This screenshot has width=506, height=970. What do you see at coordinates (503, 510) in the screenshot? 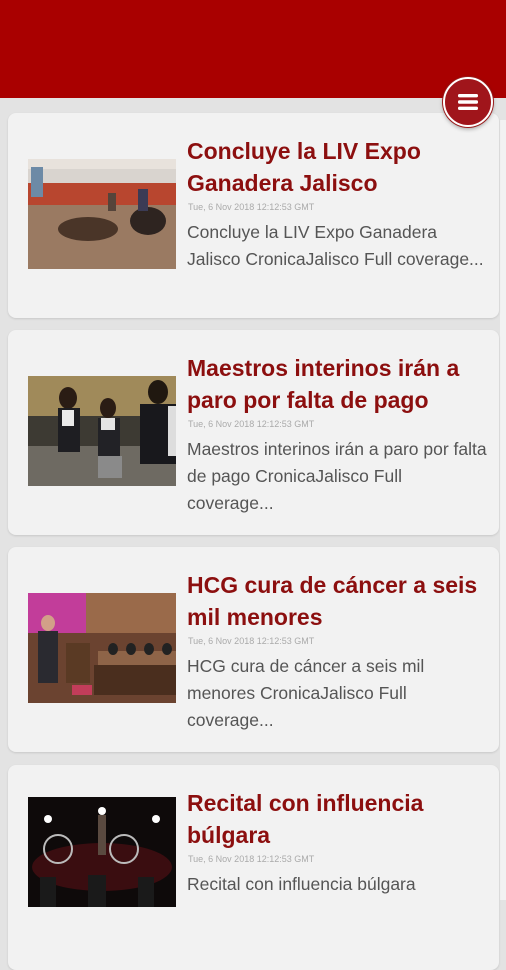
I see `next-column-edge` at bounding box center [503, 510].